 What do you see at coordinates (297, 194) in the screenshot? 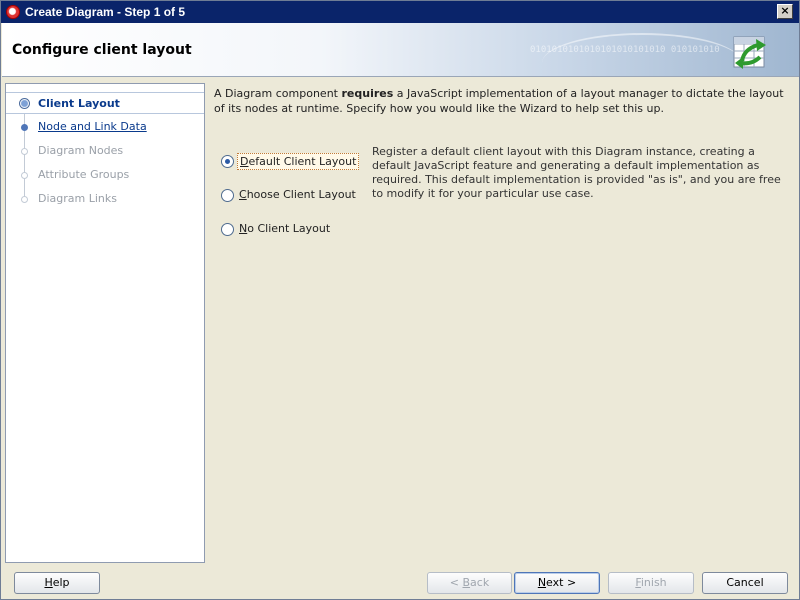
I see `radio-label: Choose Client Layout` at bounding box center [297, 194].